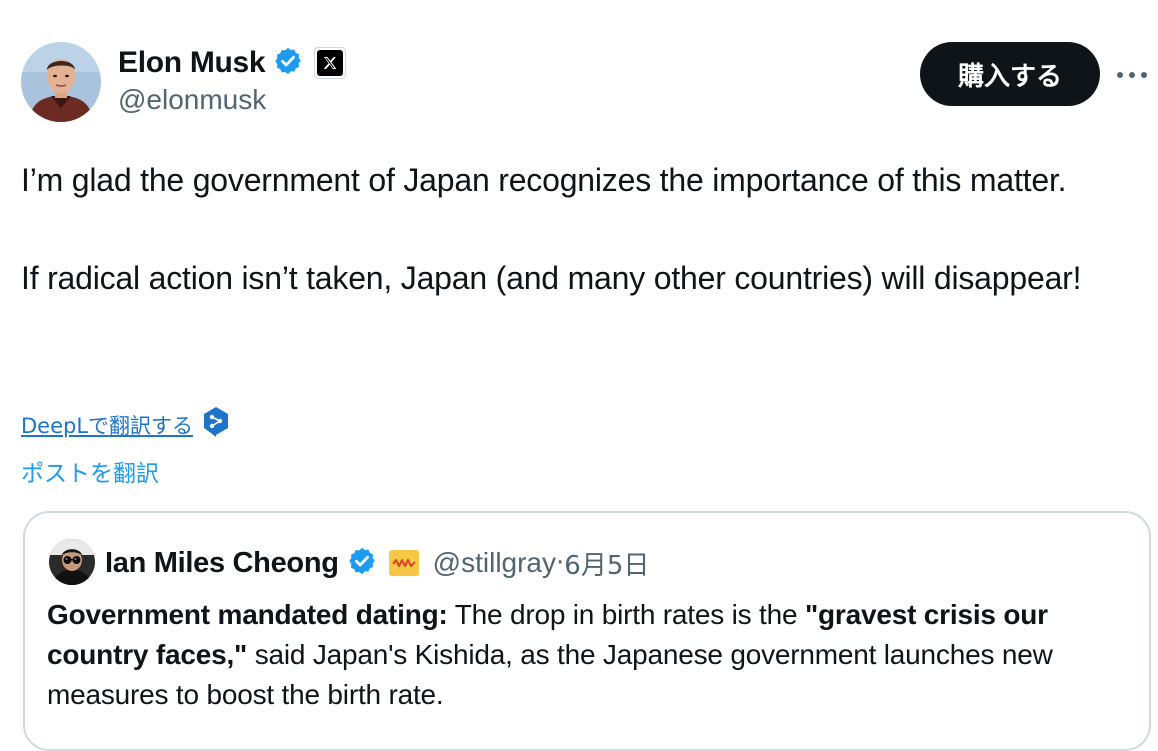 The width and height of the screenshot is (1158, 751). What do you see at coordinates (1132, 75) in the screenshot?
I see `more-options-icon` at bounding box center [1132, 75].